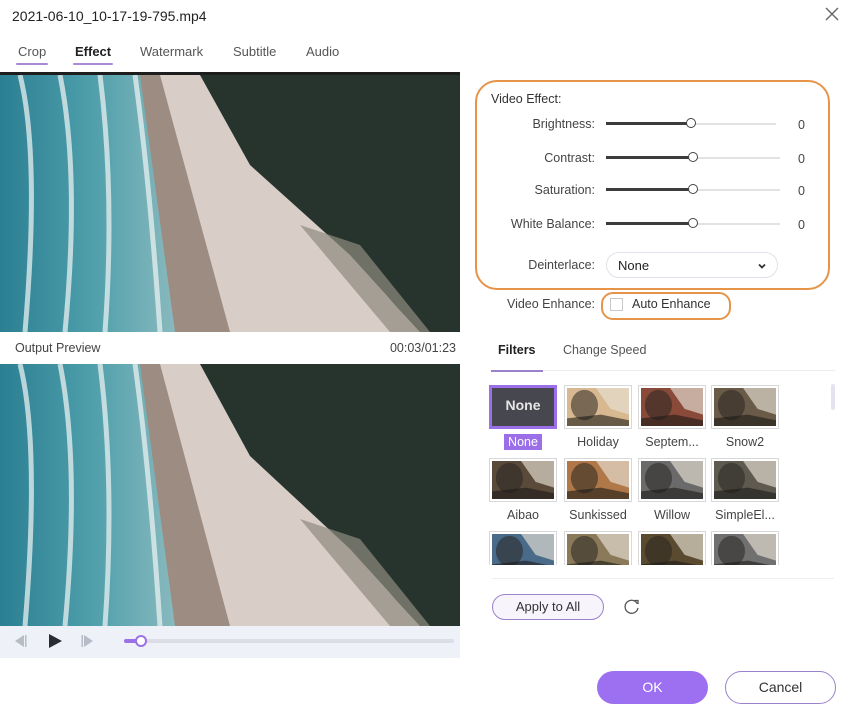 The width and height of the screenshot is (850, 708). I want to click on reset-icon, so click(631, 606).